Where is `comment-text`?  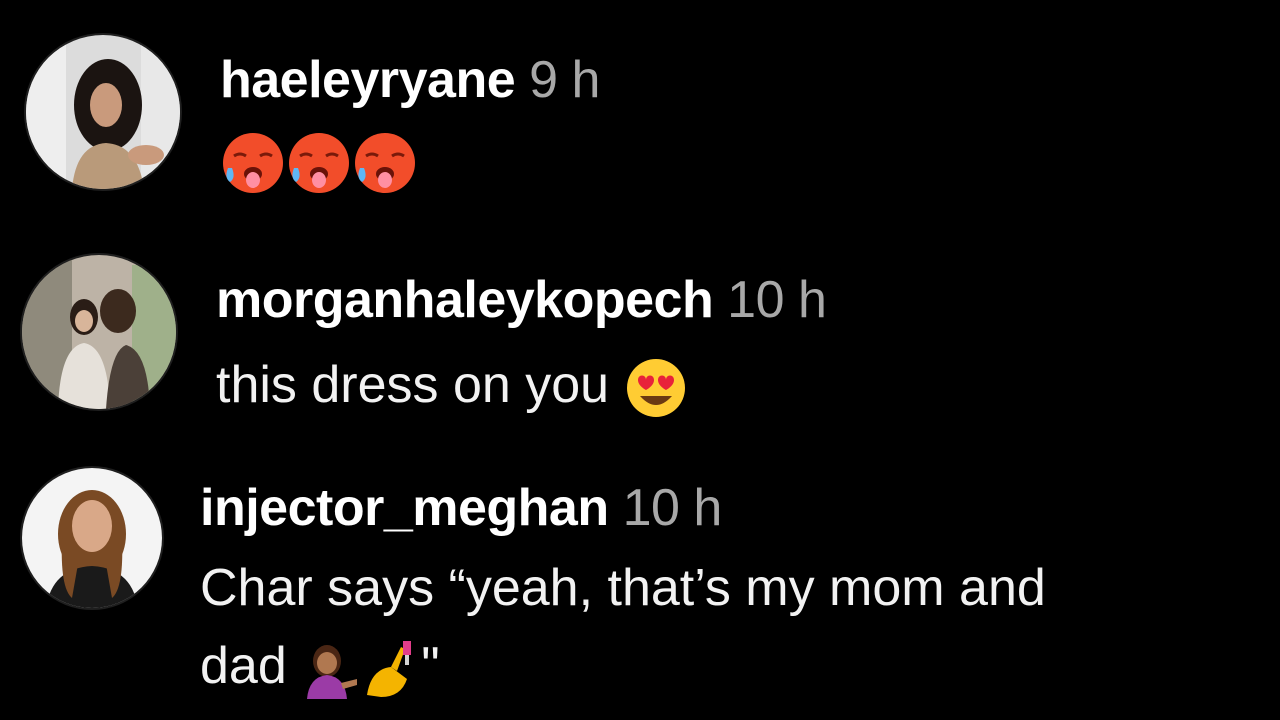
comment-text is located at coordinates (319, 163).